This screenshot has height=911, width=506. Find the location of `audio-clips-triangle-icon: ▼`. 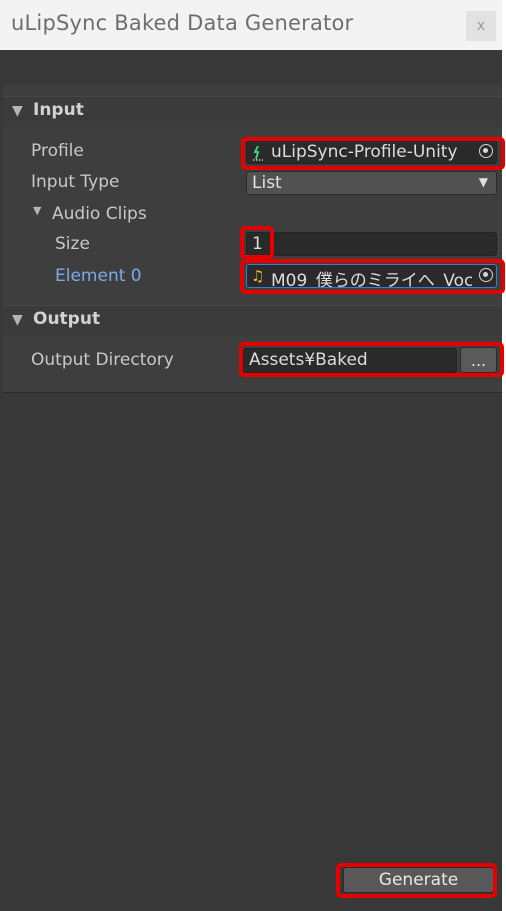

audio-clips-triangle-icon: ▼ is located at coordinates (37, 210).